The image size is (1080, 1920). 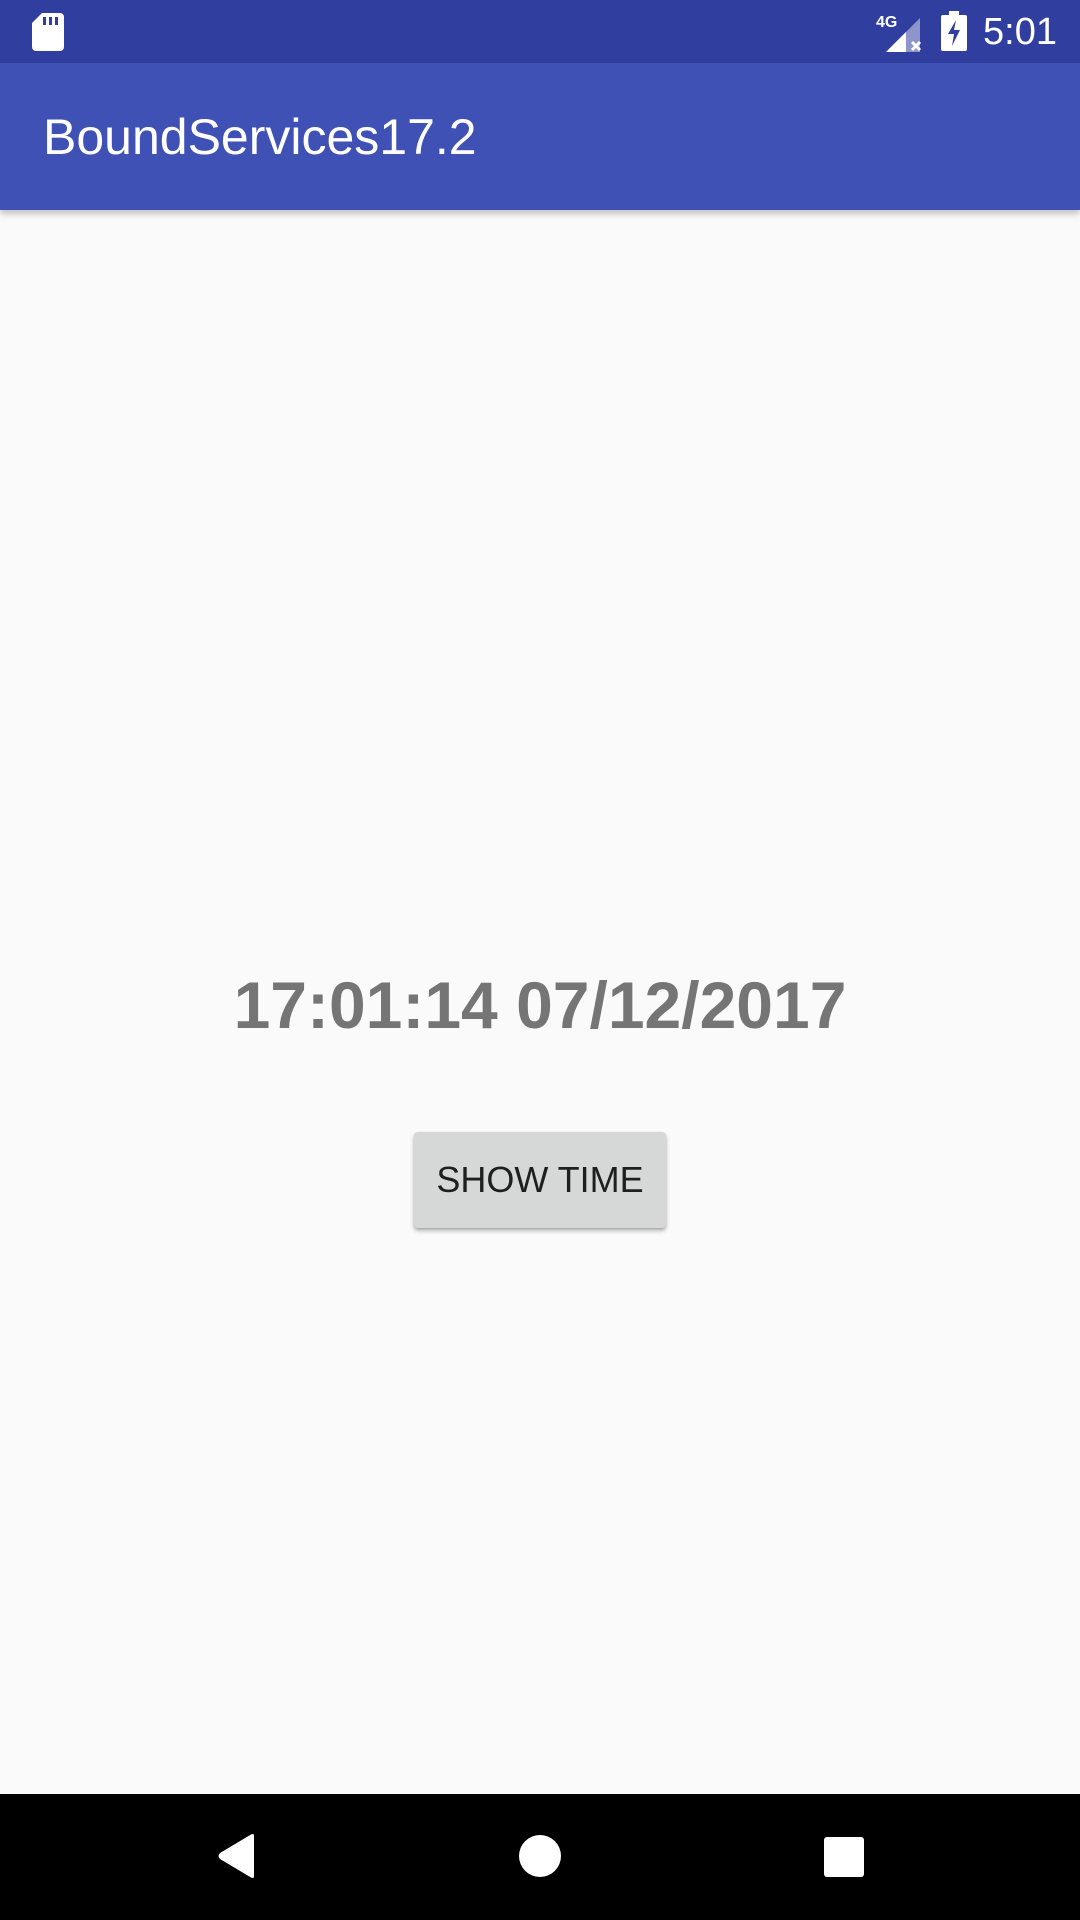 What do you see at coordinates (844, 1857) in the screenshot?
I see `recents-icon` at bounding box center [844, 1857].